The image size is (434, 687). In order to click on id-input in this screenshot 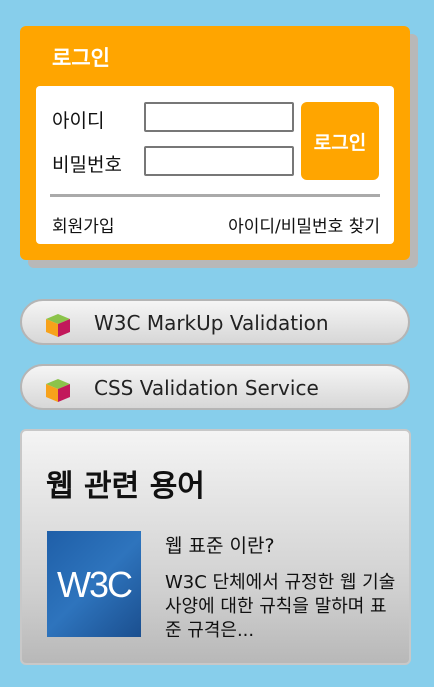, I will do `click(219, 117)`.